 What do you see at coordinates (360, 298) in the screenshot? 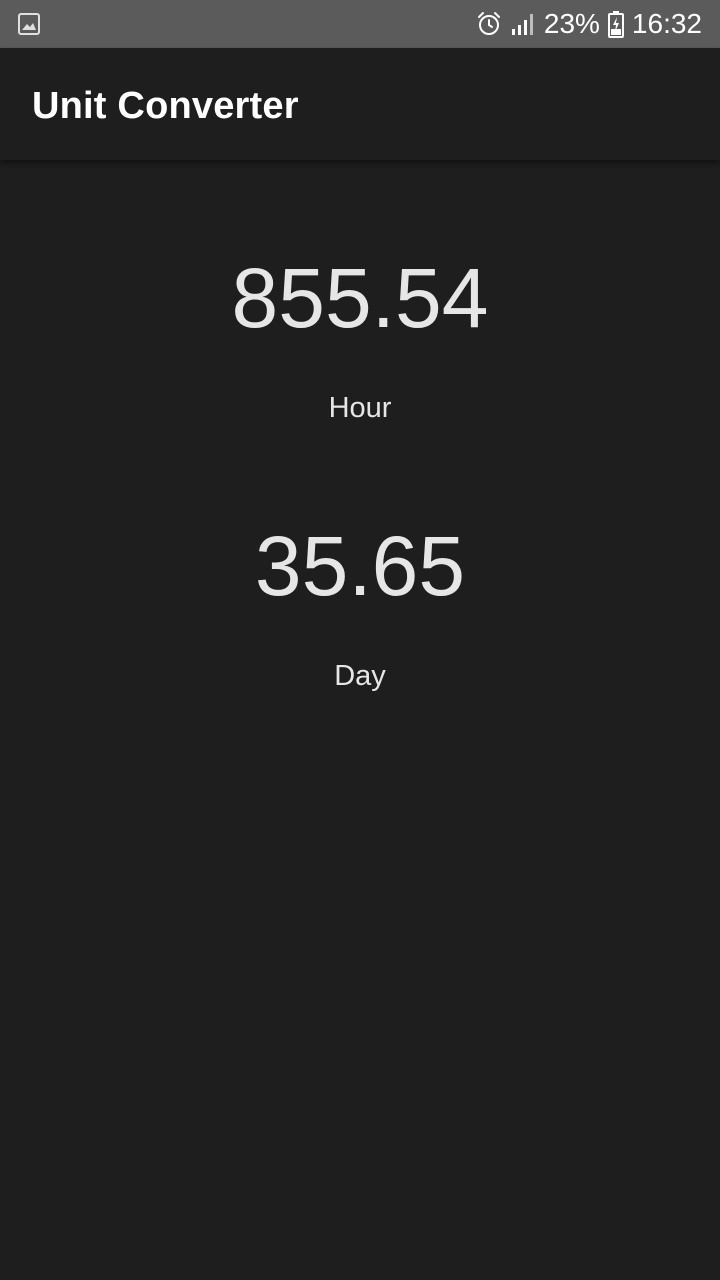
I see `result-value-hour: 855.54` at bounding box center [360, 298].